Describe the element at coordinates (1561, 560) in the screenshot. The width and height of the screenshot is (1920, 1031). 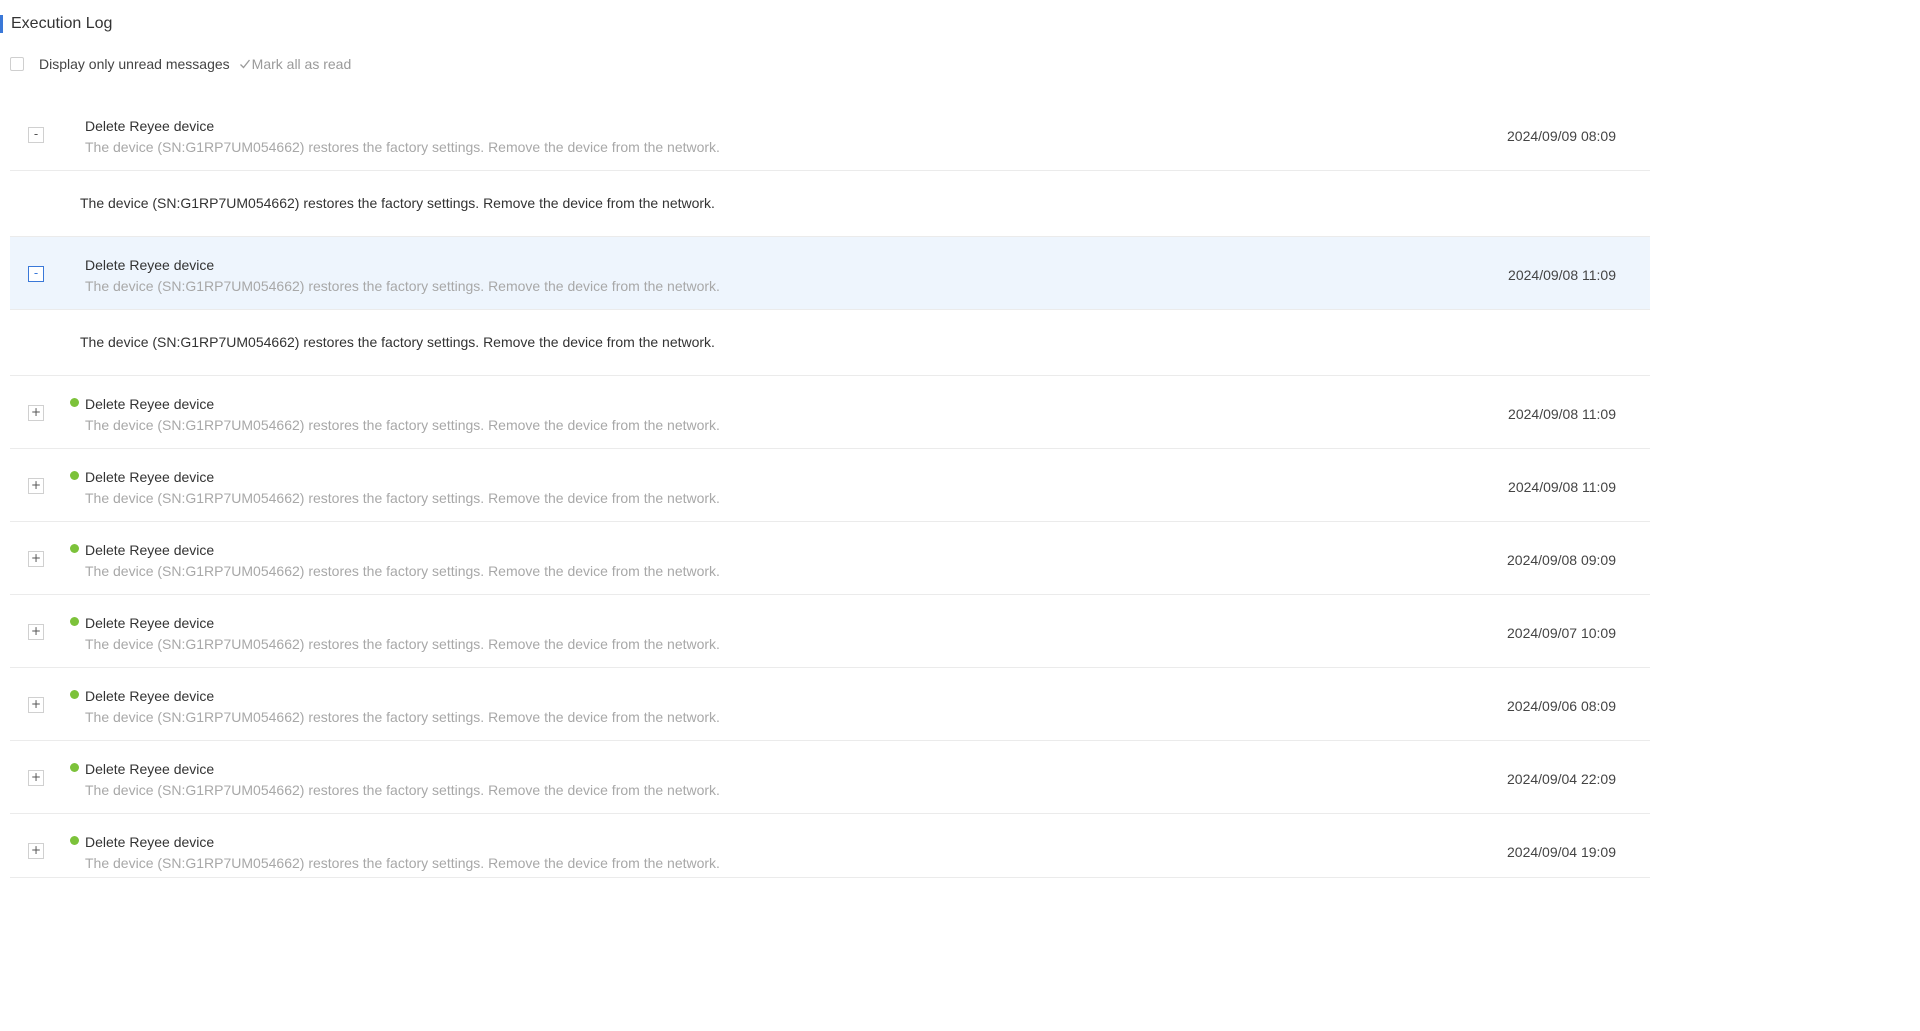
I see `entry-timestamp: 2024/09/08 09:09` at that location.